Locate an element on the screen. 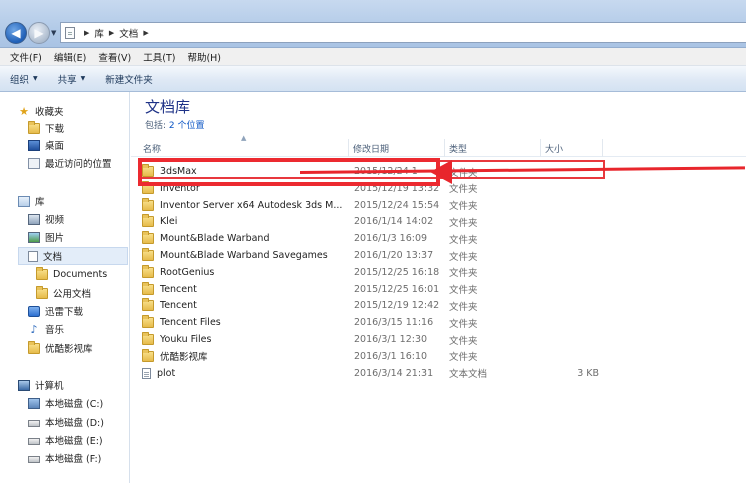  back-button: ◀ is located at coordinates (16, 33).